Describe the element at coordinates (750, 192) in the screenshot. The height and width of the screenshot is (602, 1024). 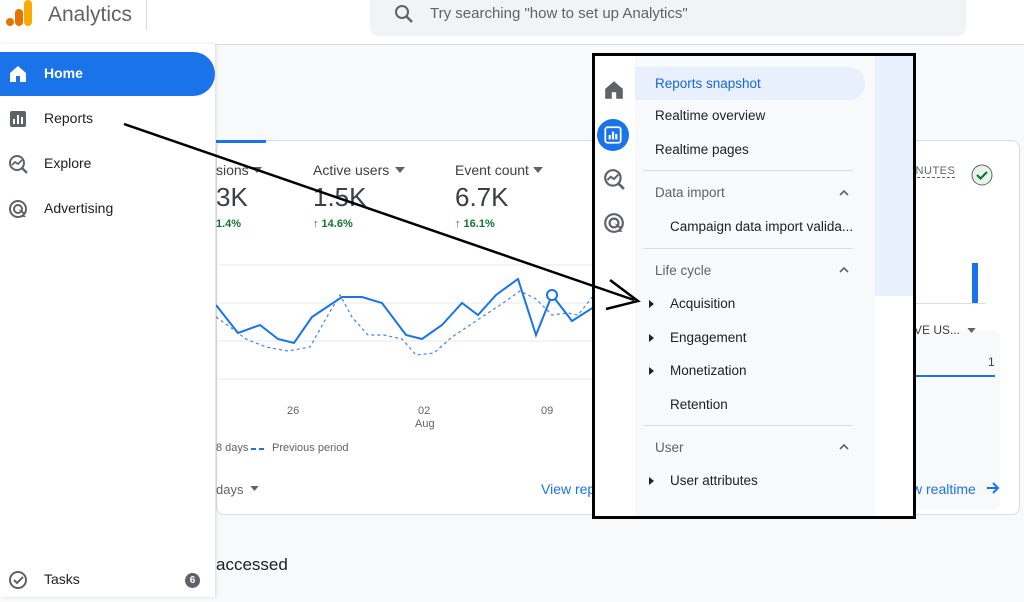
I see `section-data-import: Data import` at that location.